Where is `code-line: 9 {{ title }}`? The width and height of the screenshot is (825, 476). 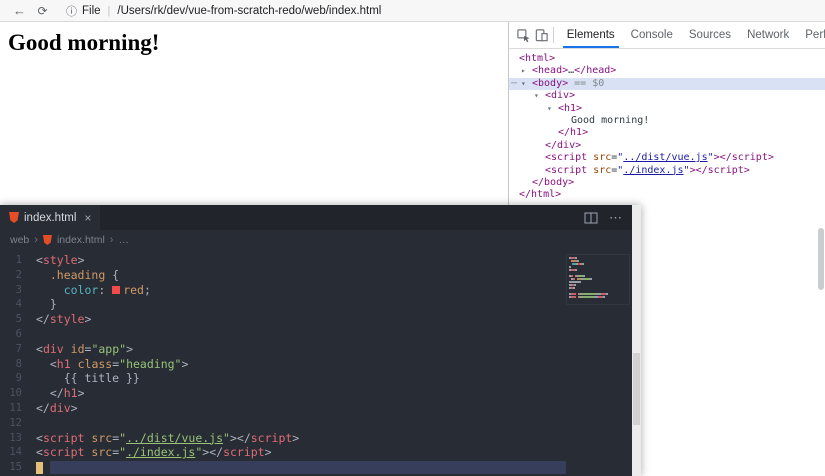 code-line: 9 {{ title }} is located at coordinates (316, 378).